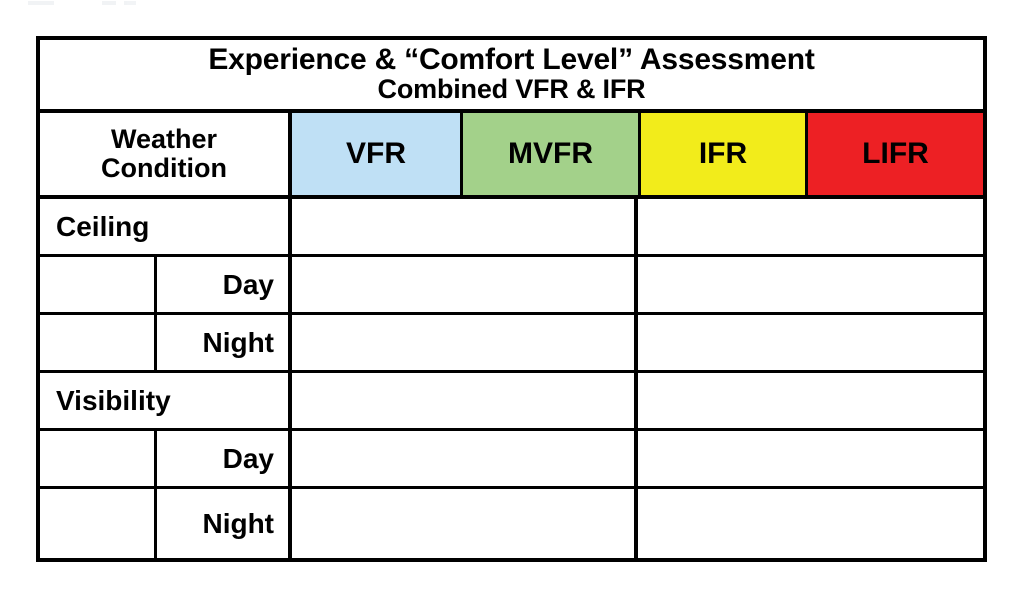  I want to click on entry-cell-ceiling-ifr-lifr, so click(810, 226).